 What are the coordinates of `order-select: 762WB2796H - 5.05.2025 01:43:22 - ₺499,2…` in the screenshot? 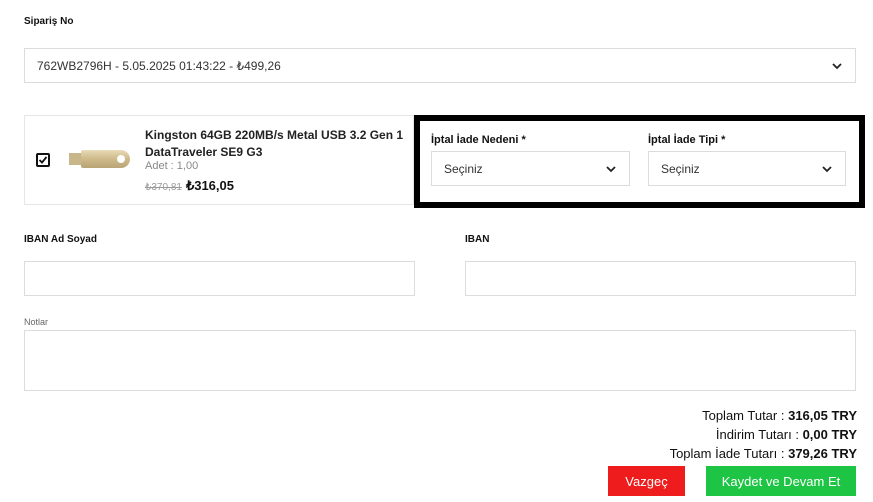 It's located at (440, 65).